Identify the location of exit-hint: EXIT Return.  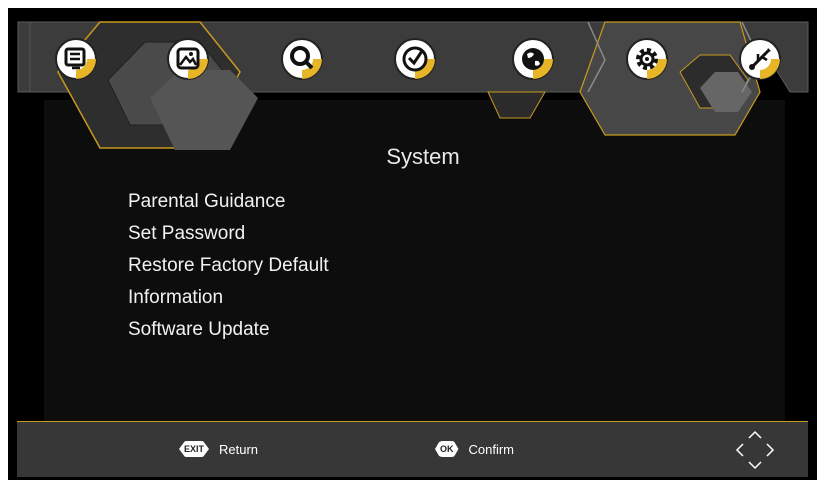
(218, 449).